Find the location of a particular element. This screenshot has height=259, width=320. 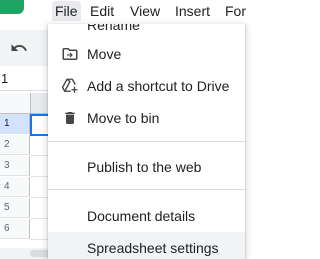

menu-item-label: Move to bin is located at coordinates (123, 118).